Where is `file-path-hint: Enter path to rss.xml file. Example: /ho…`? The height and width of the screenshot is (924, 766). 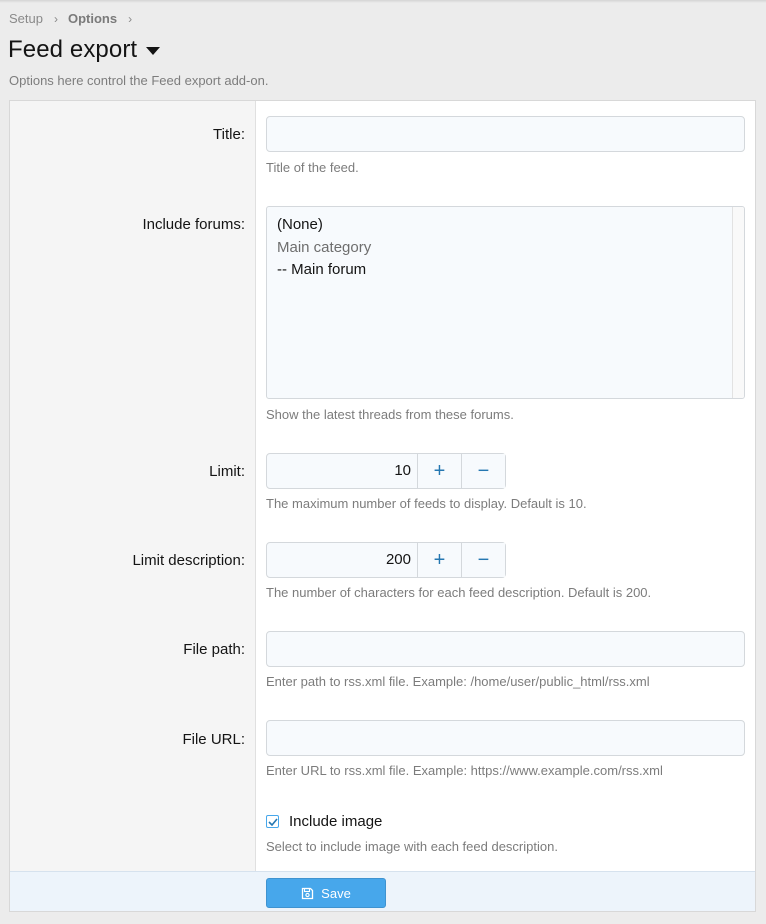 file-path-hint: Enter path to rss.xml file. Example: /ho… is located at coordinates (458, 681).